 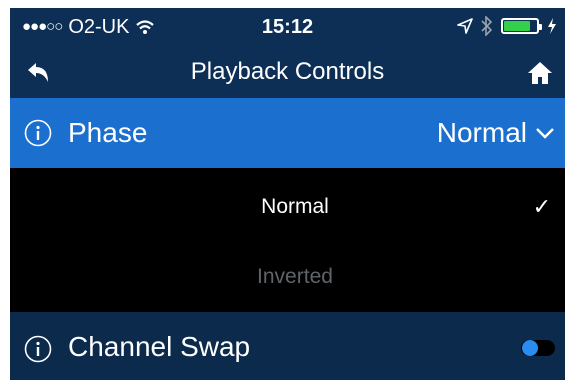 I want to click on option-label: Normal, so click(x=295, y=206).